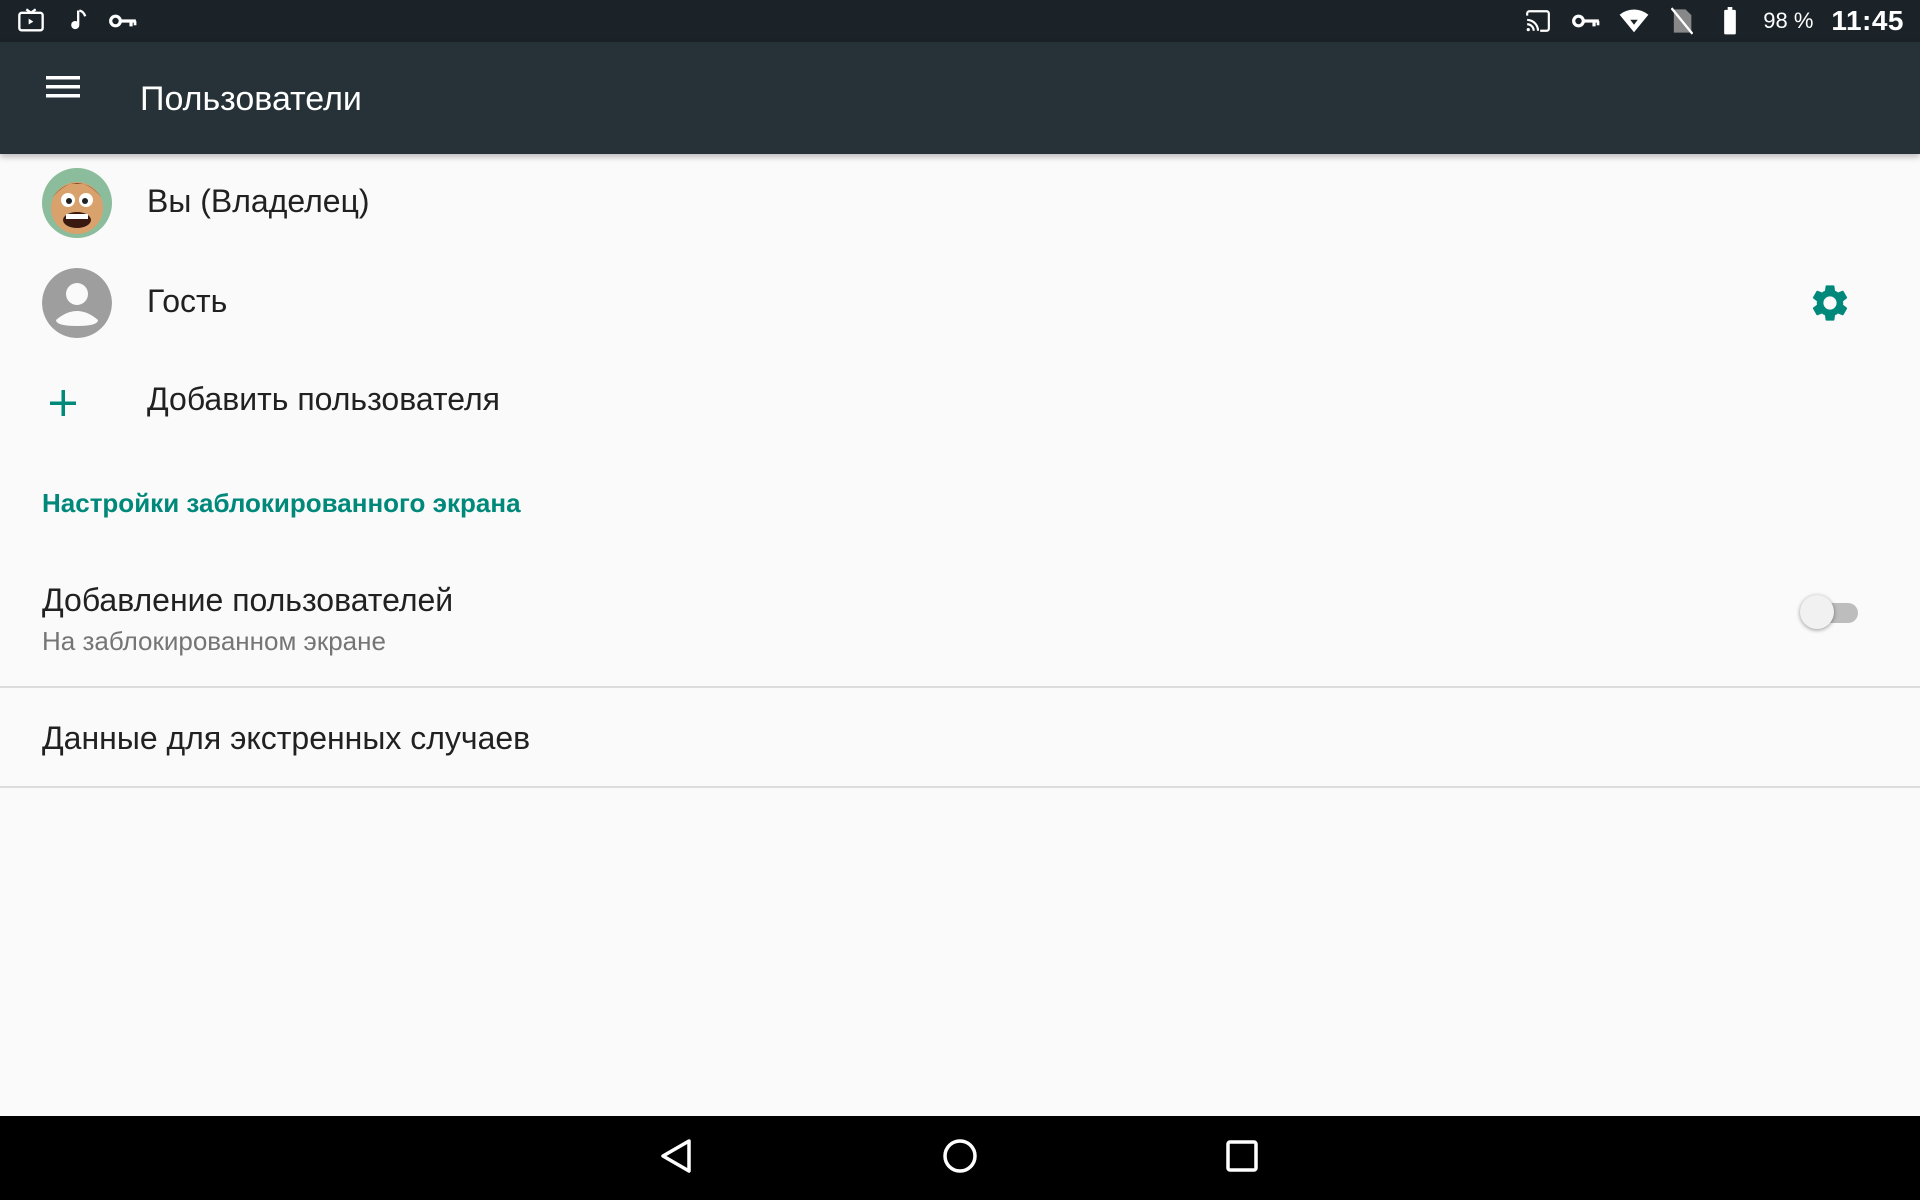 This screenshot has width=1920, height=1200. I want to click on divider, so click(960, 787).